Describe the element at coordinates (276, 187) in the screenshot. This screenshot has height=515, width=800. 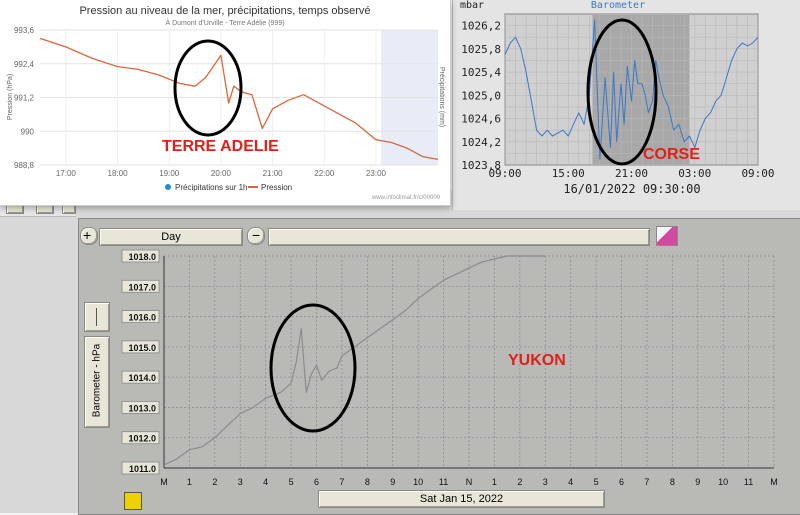
I see `legend-pressure: Pression` at that location.